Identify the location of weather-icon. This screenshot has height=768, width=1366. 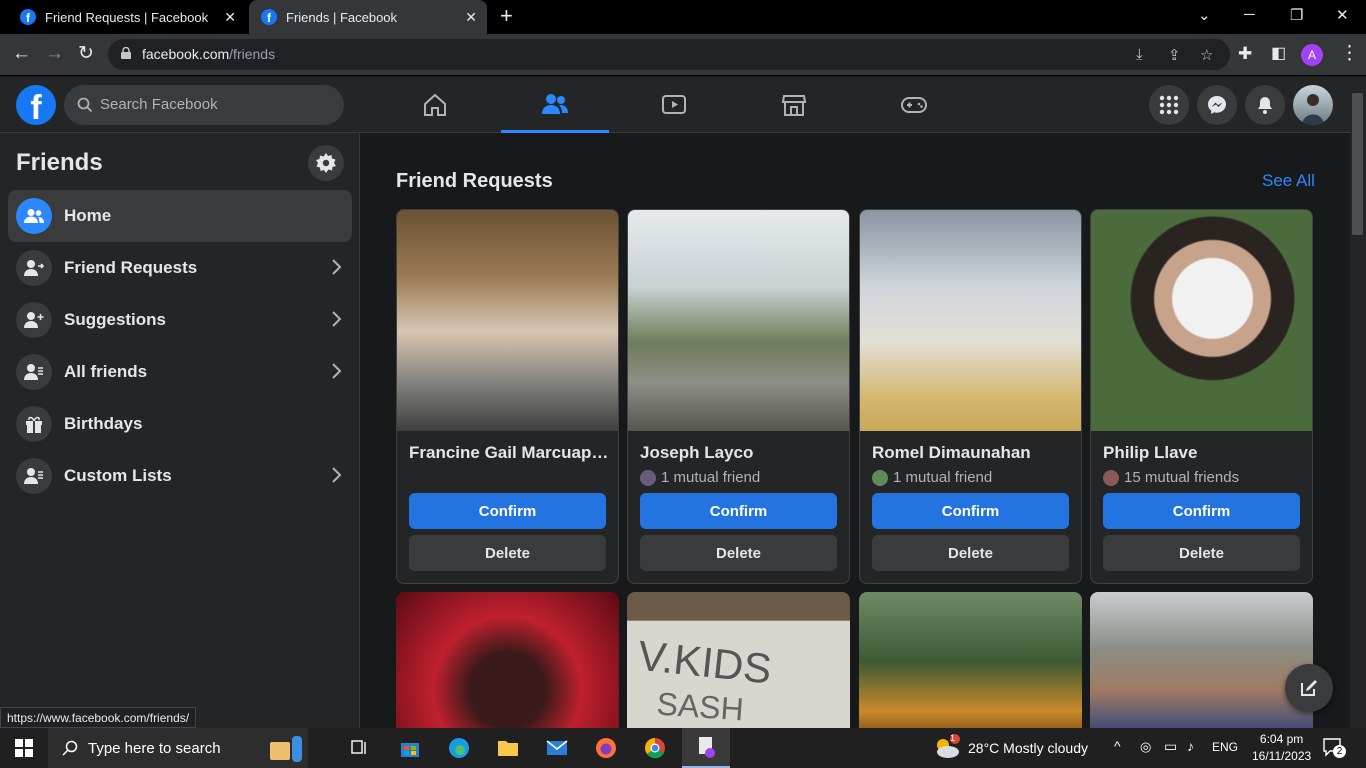
(947, 747).